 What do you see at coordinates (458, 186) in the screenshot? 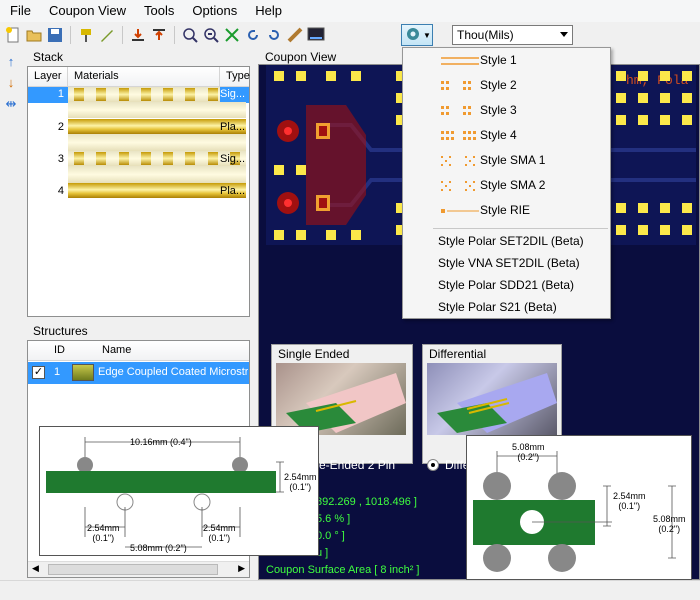
I see `style-sma-2-icon` at bounding box center [458, 186].